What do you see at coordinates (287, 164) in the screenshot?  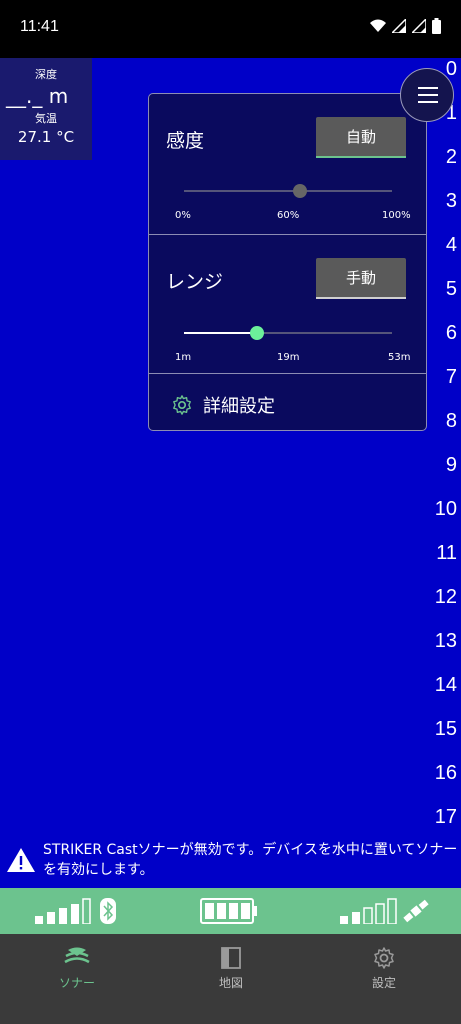 I see `sensitivity-section: 感度 自動 0% 60% 100%` at bounding box center [287, 164].